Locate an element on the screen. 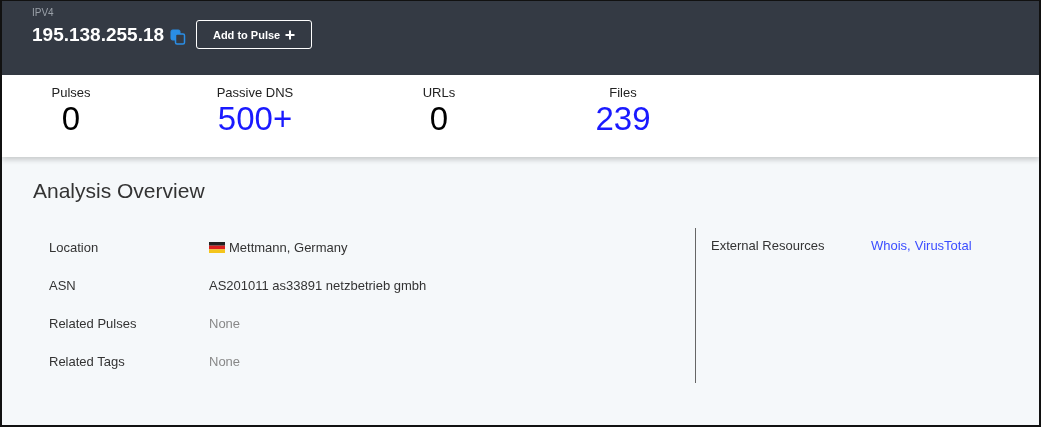 This screenshot has width=1041, height=427. plus-icon is located at coordinates (290, 34).